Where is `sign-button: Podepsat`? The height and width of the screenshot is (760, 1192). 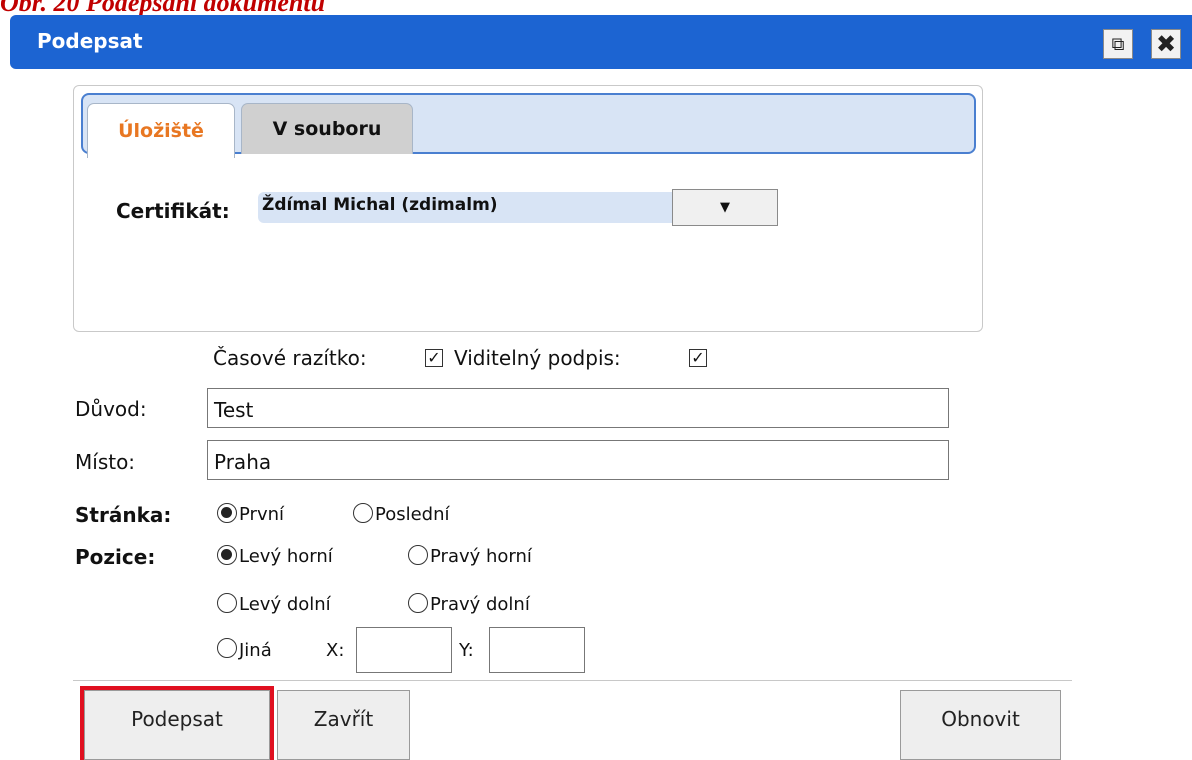 sign-button: Podepsat is located at coordinates (177, 723).